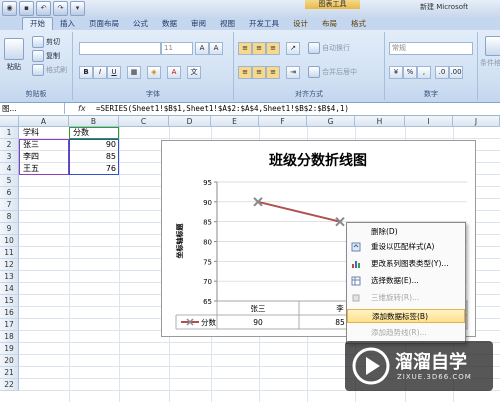 The height and width of the screenshot is (402, 500). What do you see at coordinates (94, 157) in the screenshot?
I see `values-range-highlight` at bounding box center [94, 157].